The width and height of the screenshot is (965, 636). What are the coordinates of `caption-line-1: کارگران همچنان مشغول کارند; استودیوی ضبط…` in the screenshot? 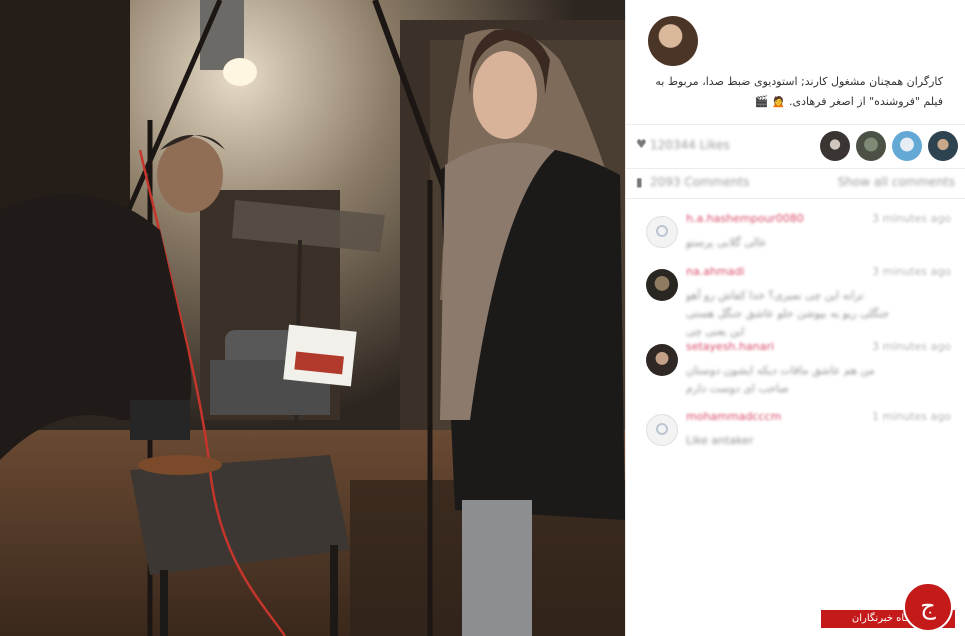 It's located at (799, 81).